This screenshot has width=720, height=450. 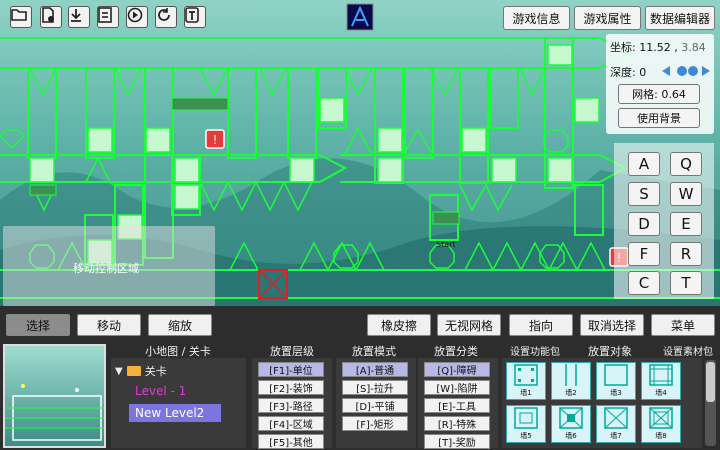 I want to click on mode-item: [F]-矩形, so click(x=375, y=423).